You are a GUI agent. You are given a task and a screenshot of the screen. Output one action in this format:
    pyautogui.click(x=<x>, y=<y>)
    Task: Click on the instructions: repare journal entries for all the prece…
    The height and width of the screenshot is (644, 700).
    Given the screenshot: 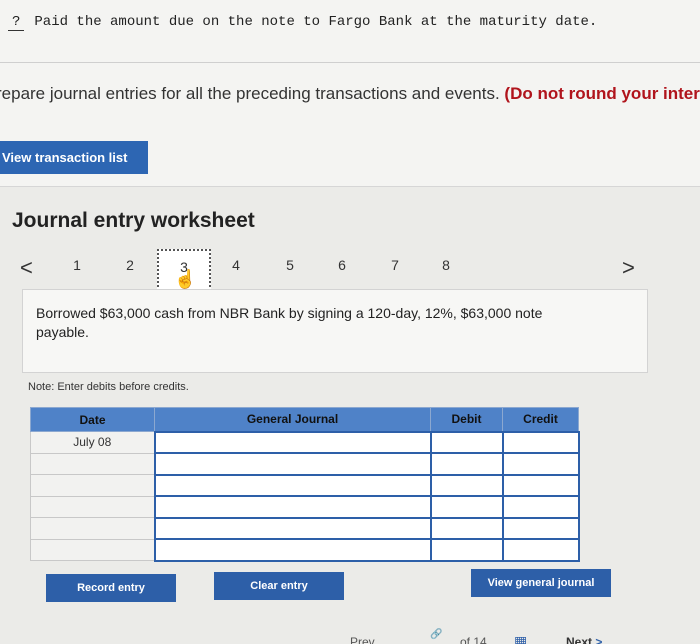 What is the action you would take?
    pyautogui.click(x=350, y=94)
    